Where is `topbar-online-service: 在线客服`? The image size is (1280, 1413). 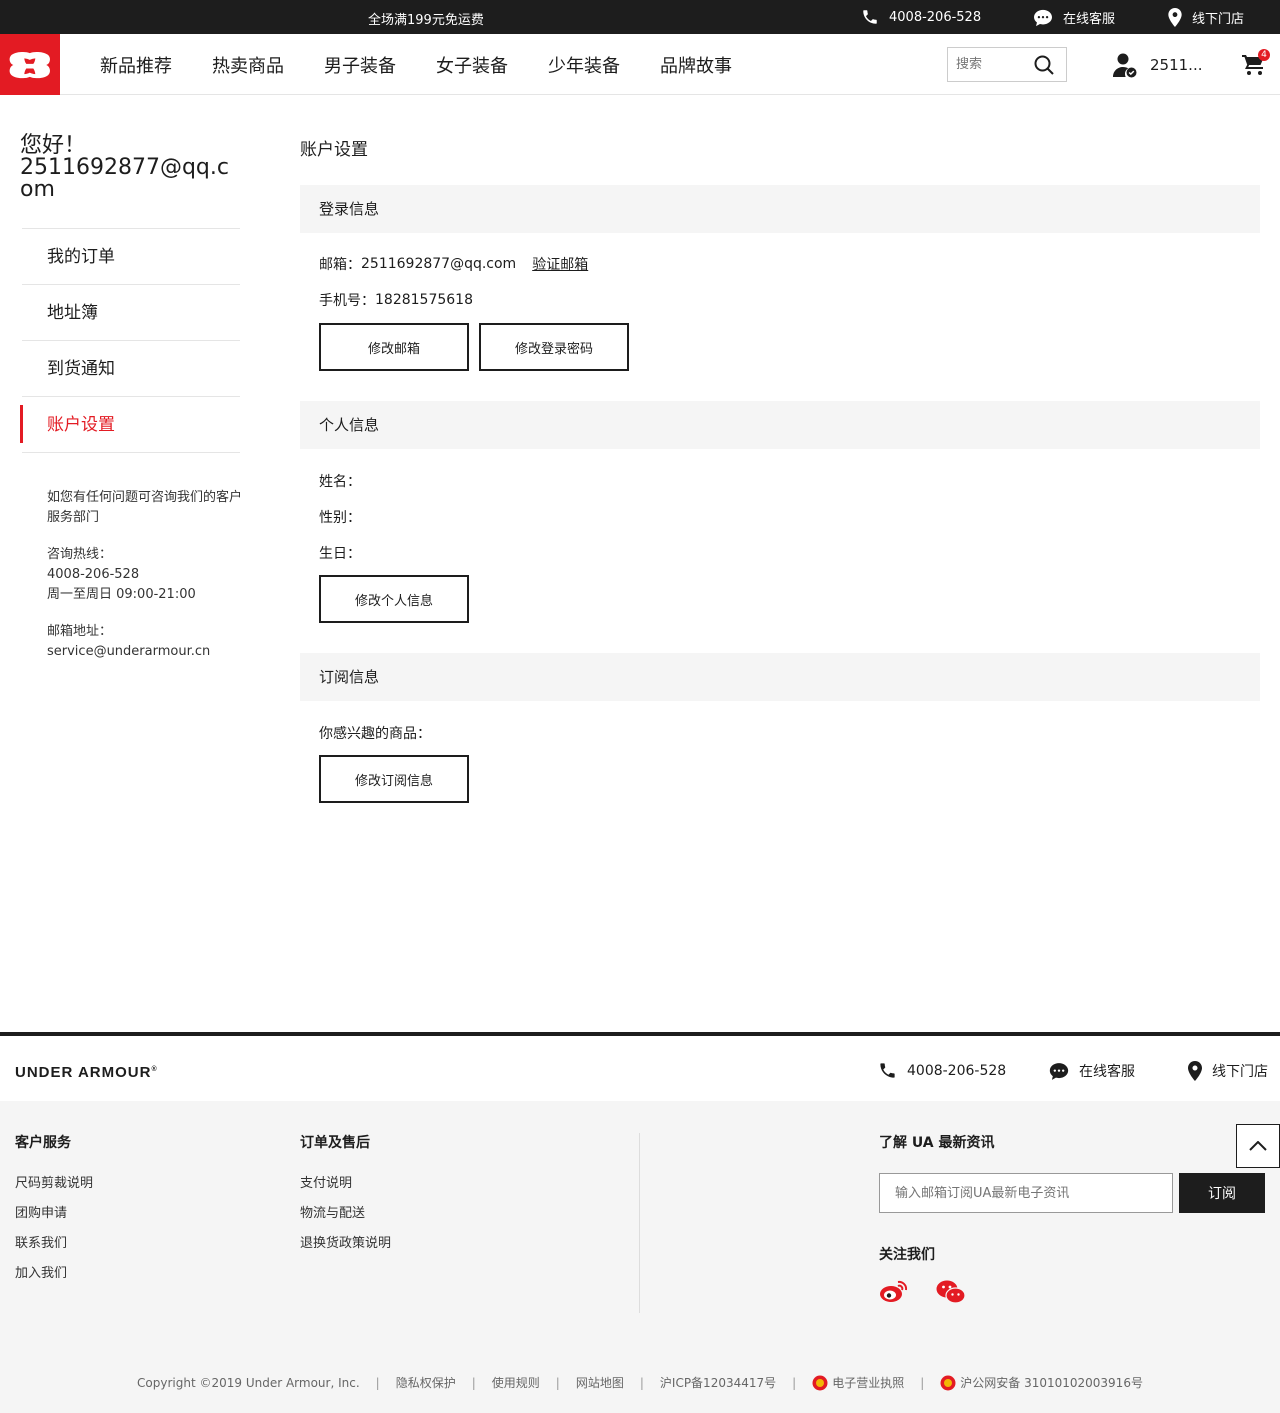
topbar-online-service: 在线客服 is located at coordinates (1074, 17).